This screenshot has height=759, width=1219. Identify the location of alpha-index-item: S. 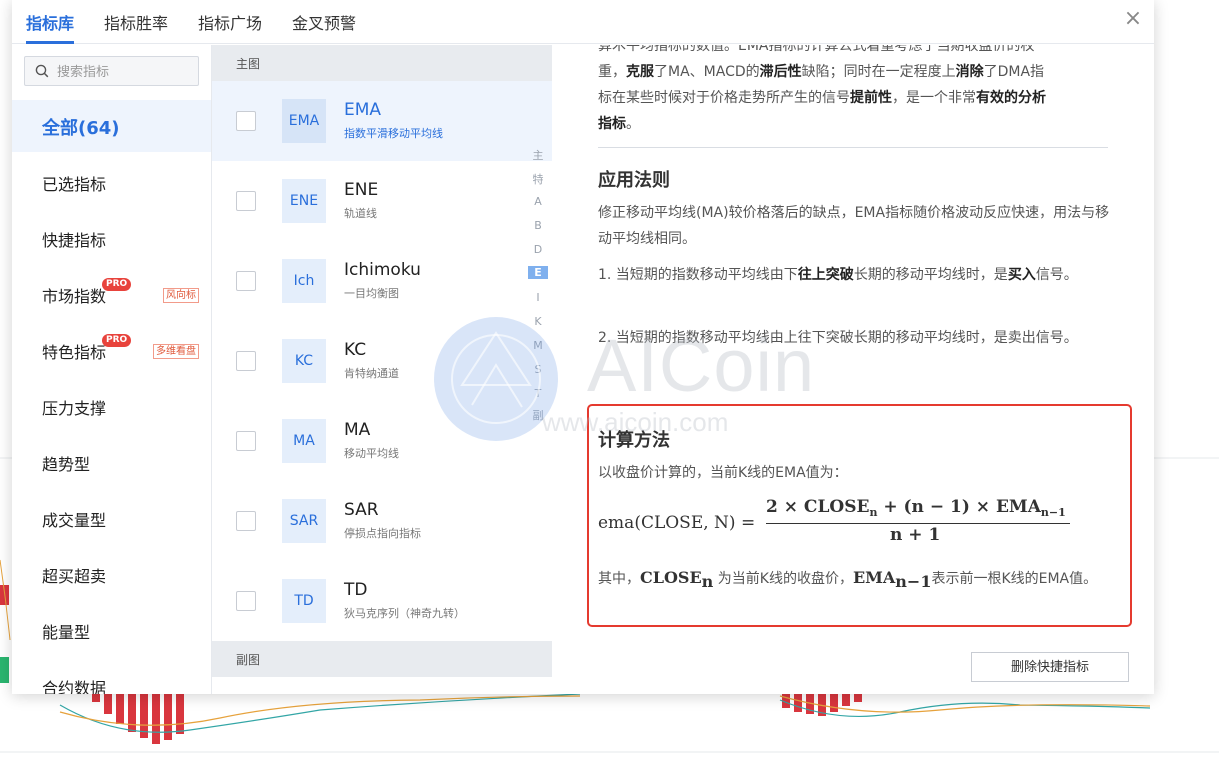
(538, 369).